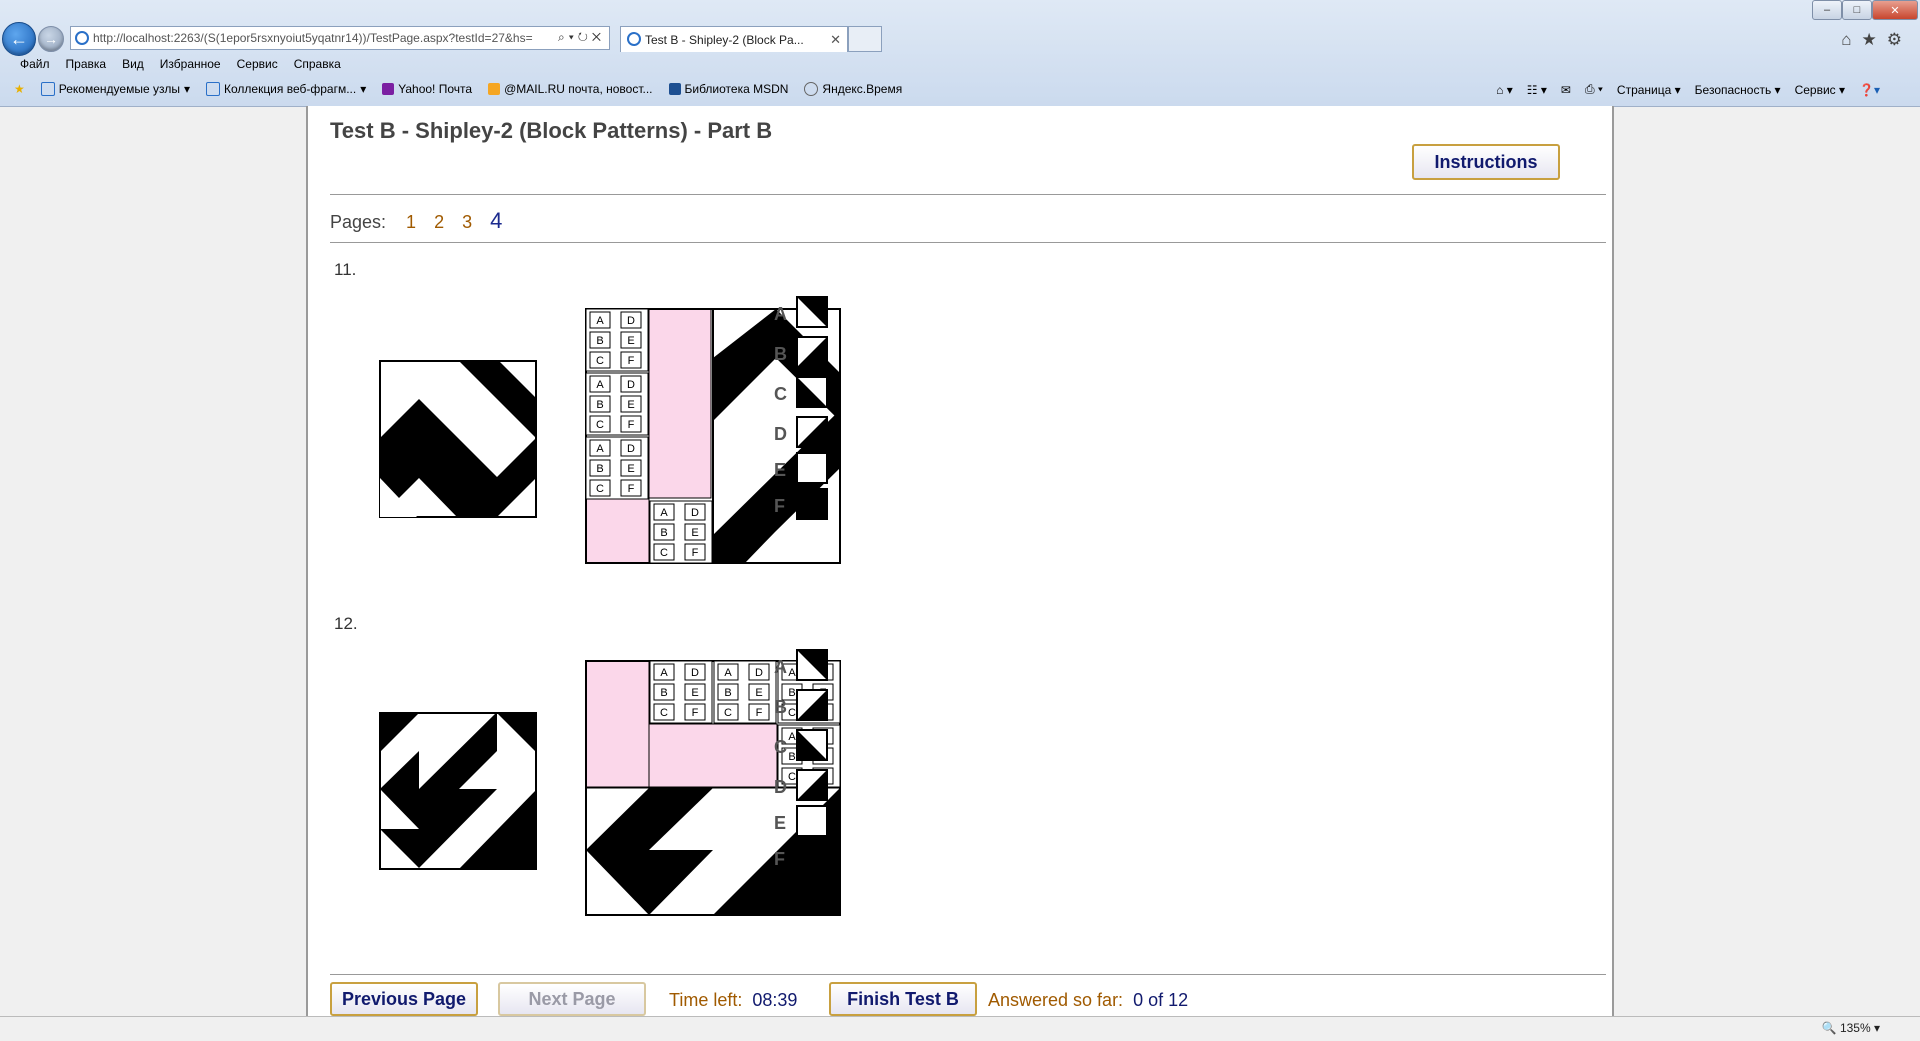  Describe the element at coordinates (51, 39) in the screenshot. I see `forward-button: →` at that location.